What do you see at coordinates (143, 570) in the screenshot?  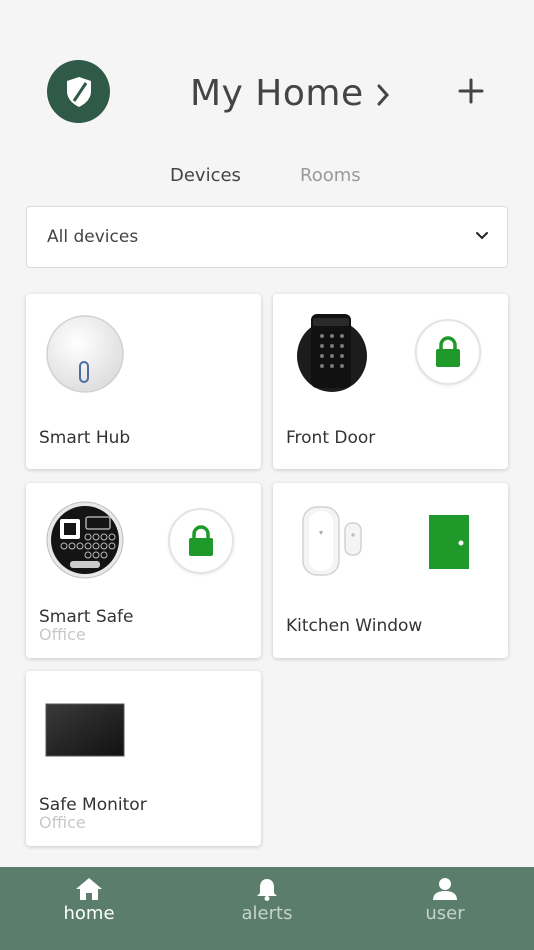 I see `device-card-smart-safe: Smart Safe Office` at bounding box center [143, 570].